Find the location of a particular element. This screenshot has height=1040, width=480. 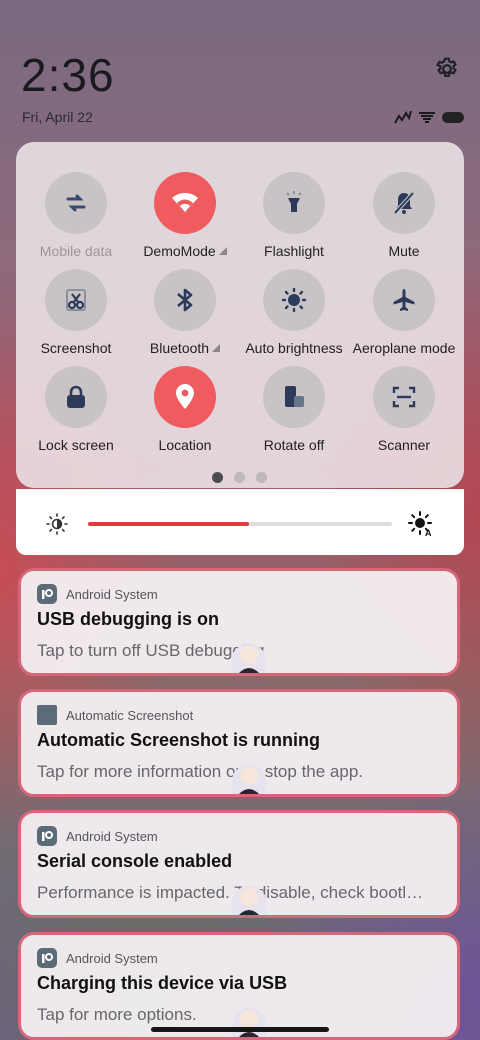

brightness-icon is located at coordinates (294, 300).